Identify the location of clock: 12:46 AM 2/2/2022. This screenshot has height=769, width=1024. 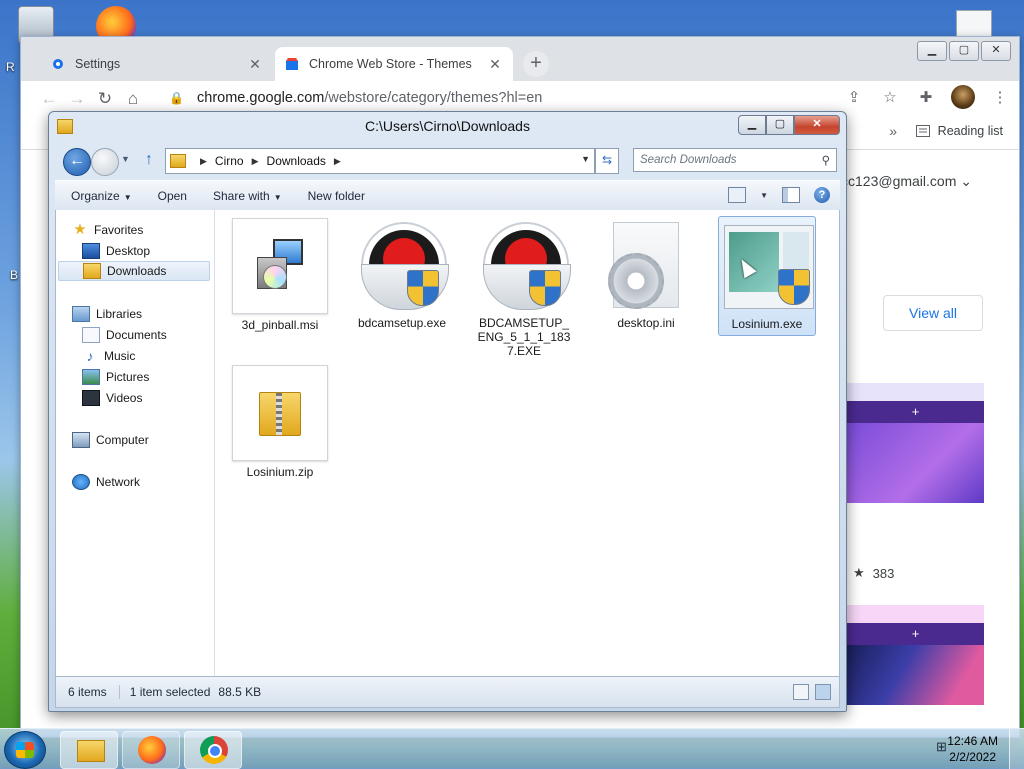
(972, 749).